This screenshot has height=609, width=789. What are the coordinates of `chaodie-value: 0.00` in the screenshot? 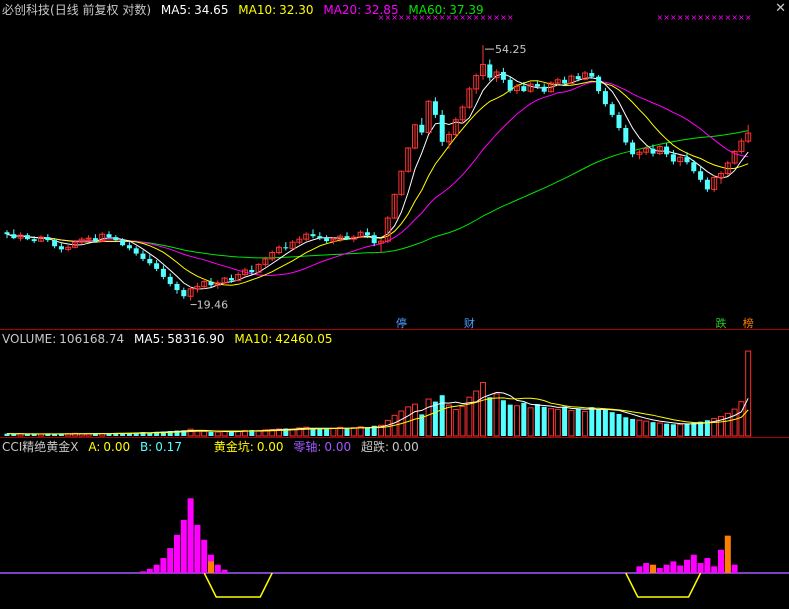 It's located at (405, 447).